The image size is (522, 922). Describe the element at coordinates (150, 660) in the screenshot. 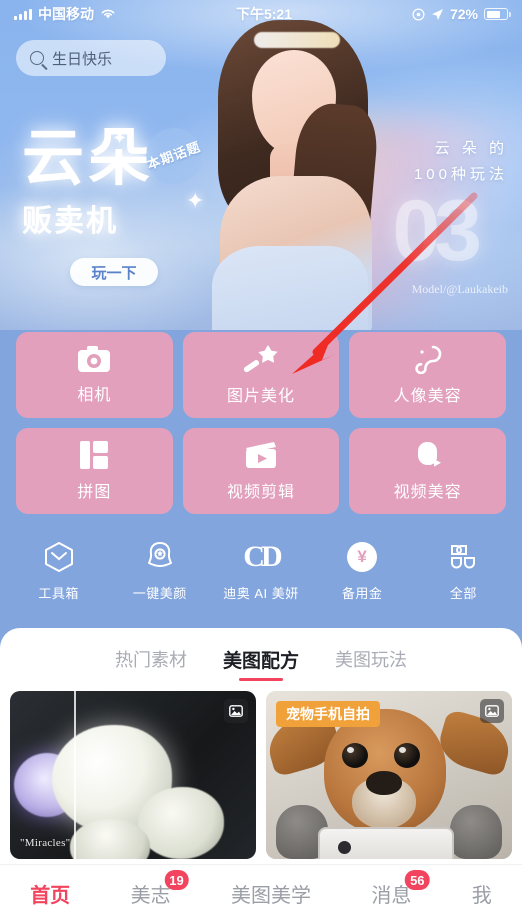

I see `tab-label: 热门素材` at that location.